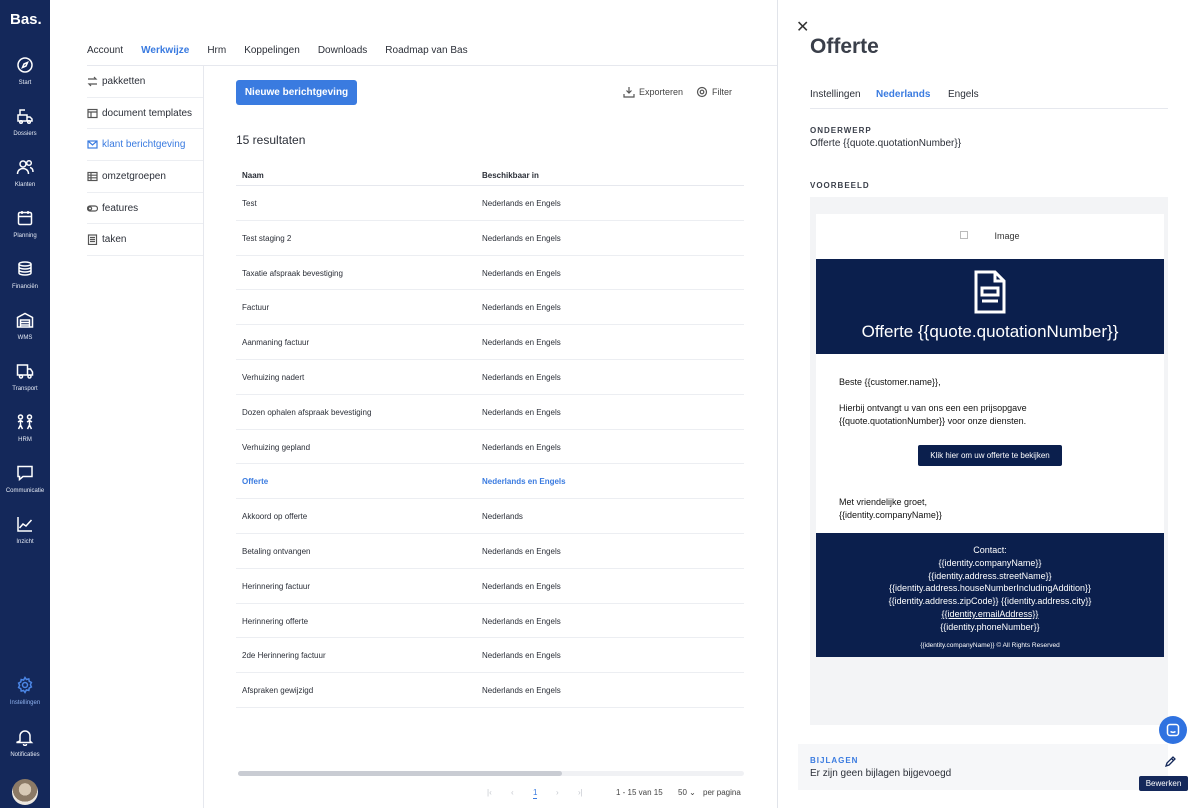 The height and width of the screenshot is (808, 1200). What do you see at coordinates (990, 614) in the screenshot?
I see `footer-email-link: {{identity.emailAddress}}` at bounding box center [990, 614].